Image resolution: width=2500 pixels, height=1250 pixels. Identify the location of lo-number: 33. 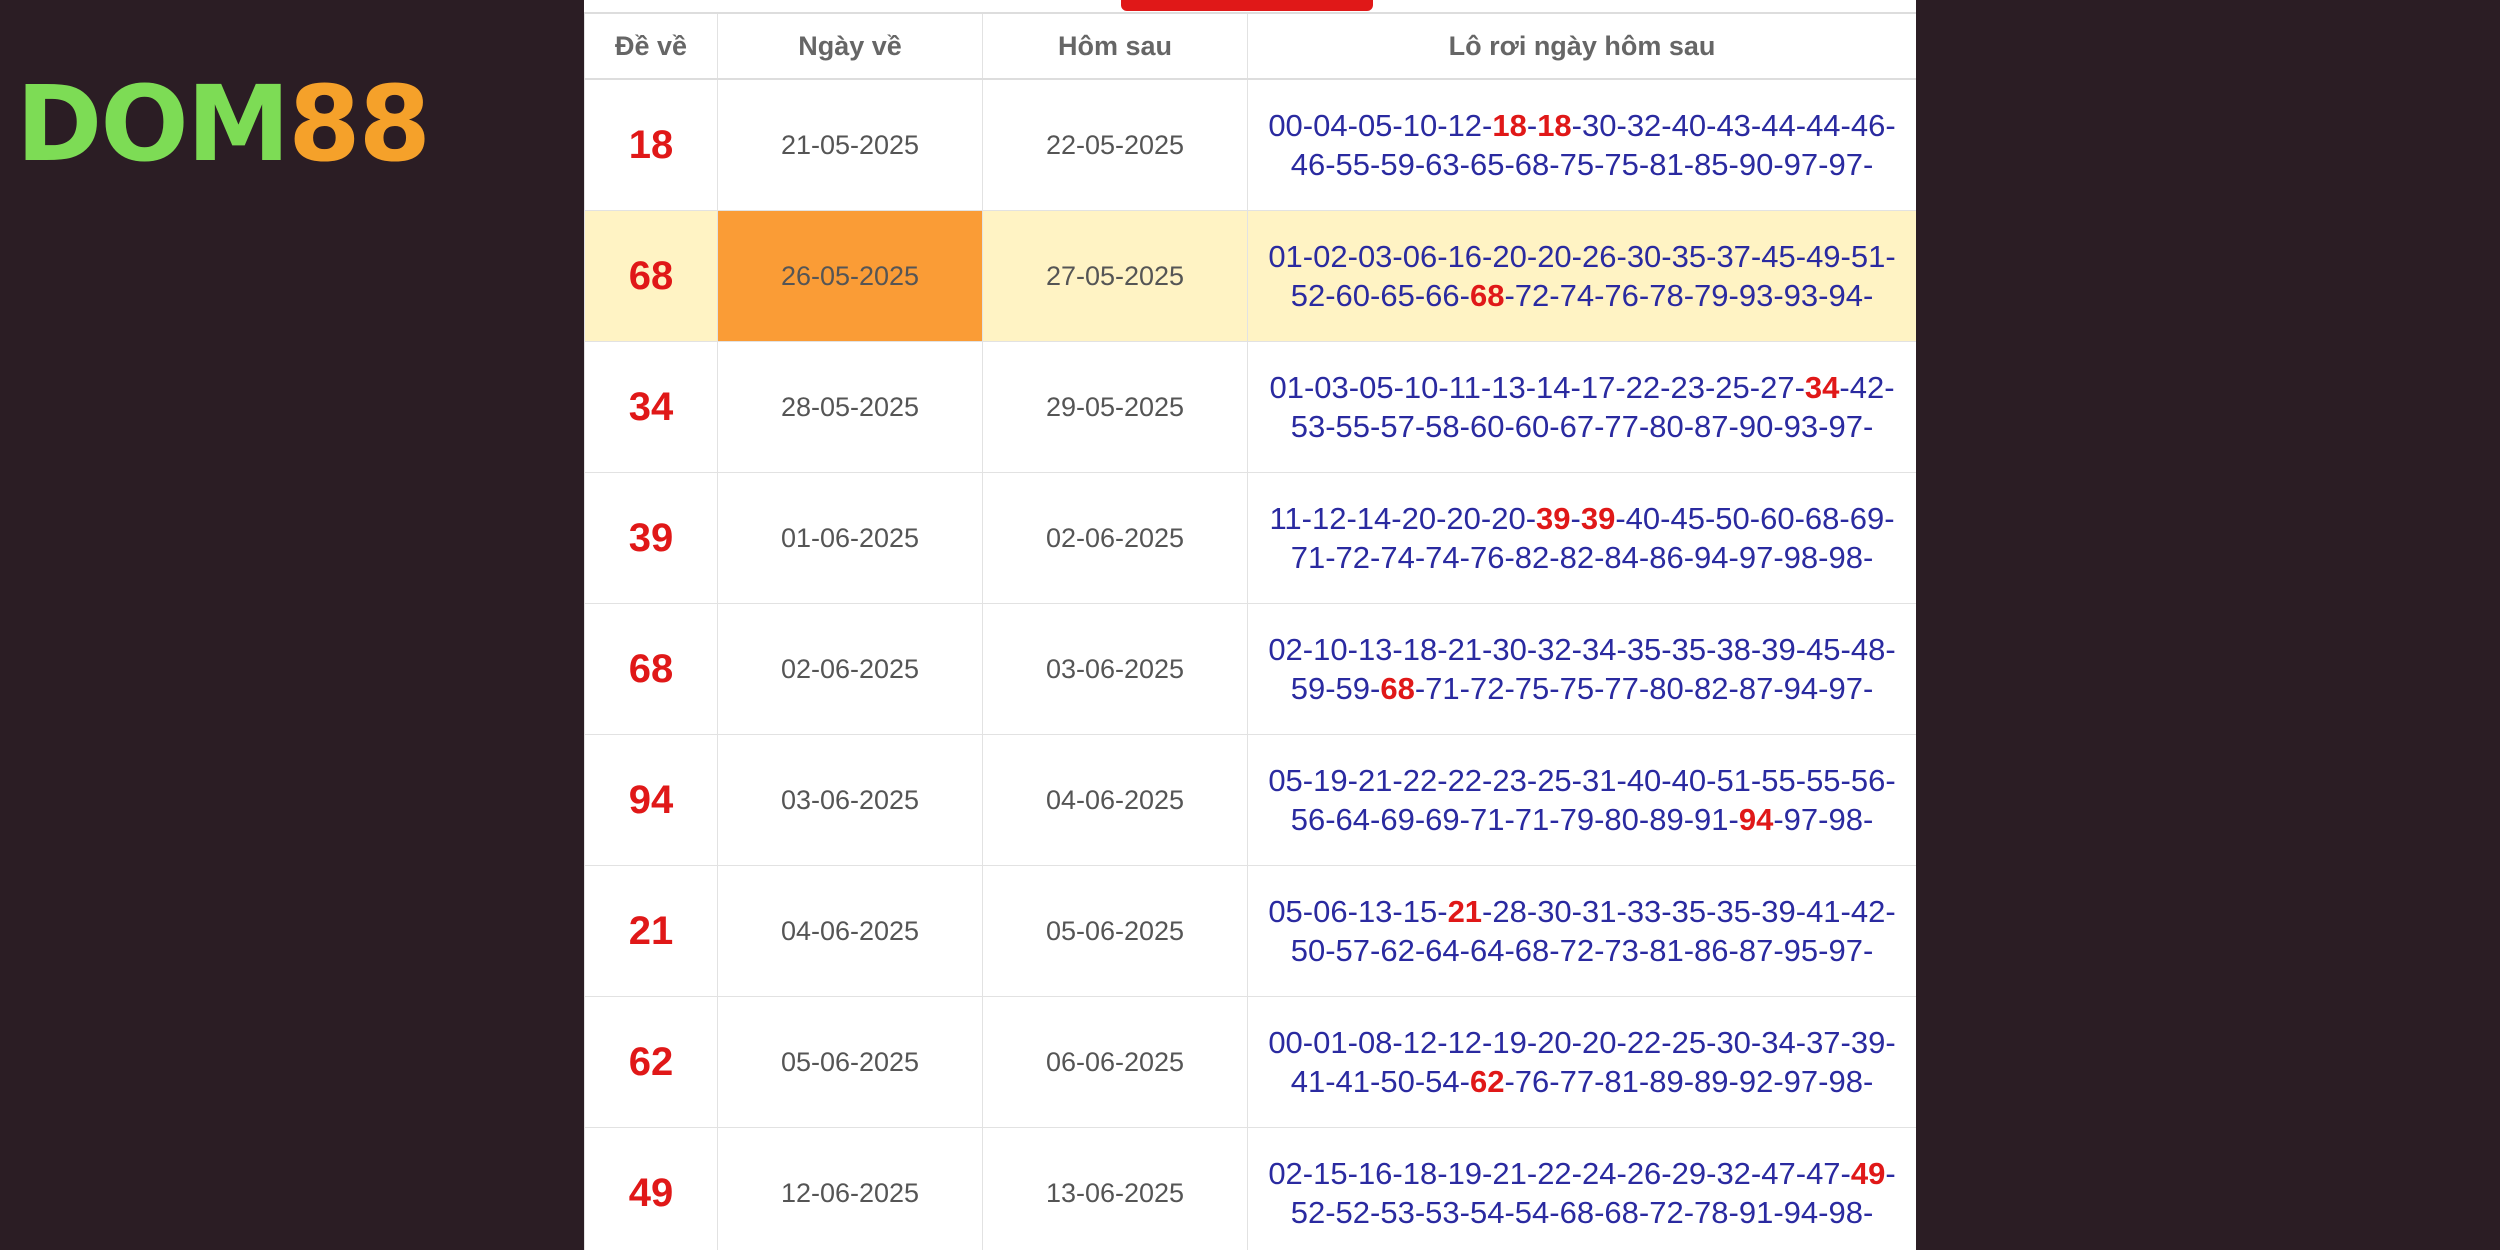
(1644, 911).